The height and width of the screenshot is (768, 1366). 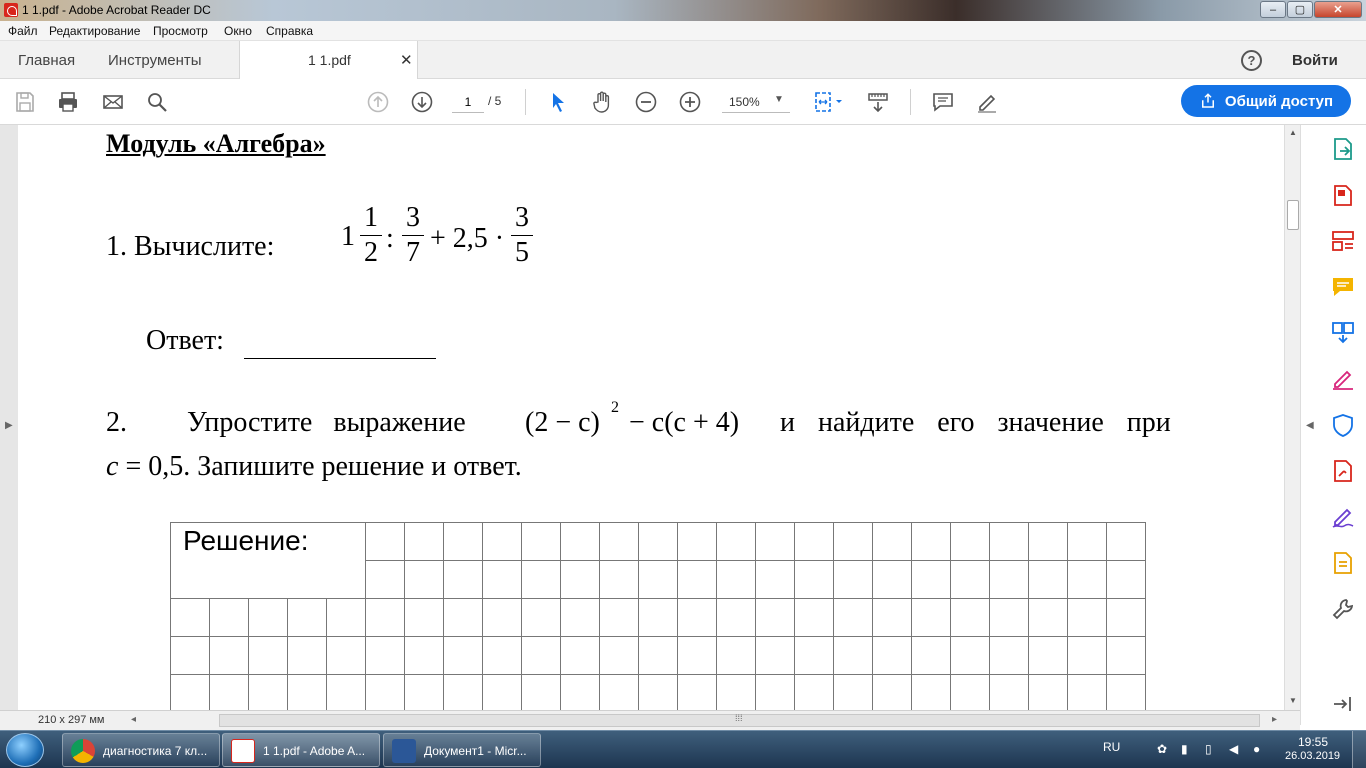 I want to click on email-icon, so click(x=113, y=102).